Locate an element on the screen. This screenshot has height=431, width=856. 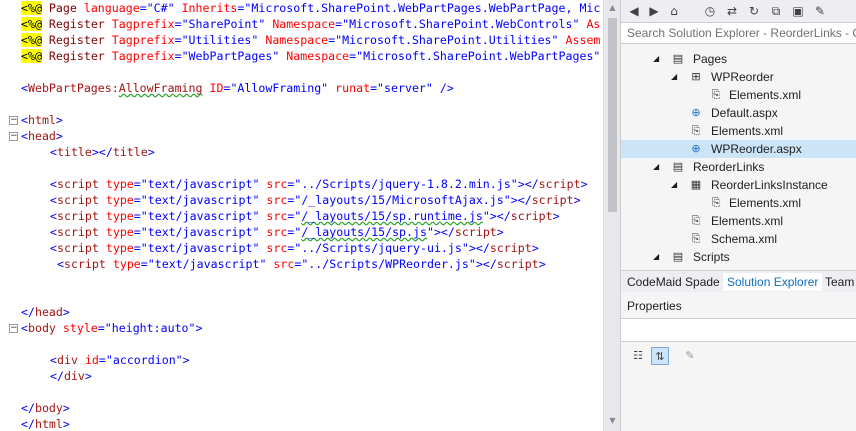
code-line-body-open: <body style="height:auto"> is located at coordinates (112, 328).